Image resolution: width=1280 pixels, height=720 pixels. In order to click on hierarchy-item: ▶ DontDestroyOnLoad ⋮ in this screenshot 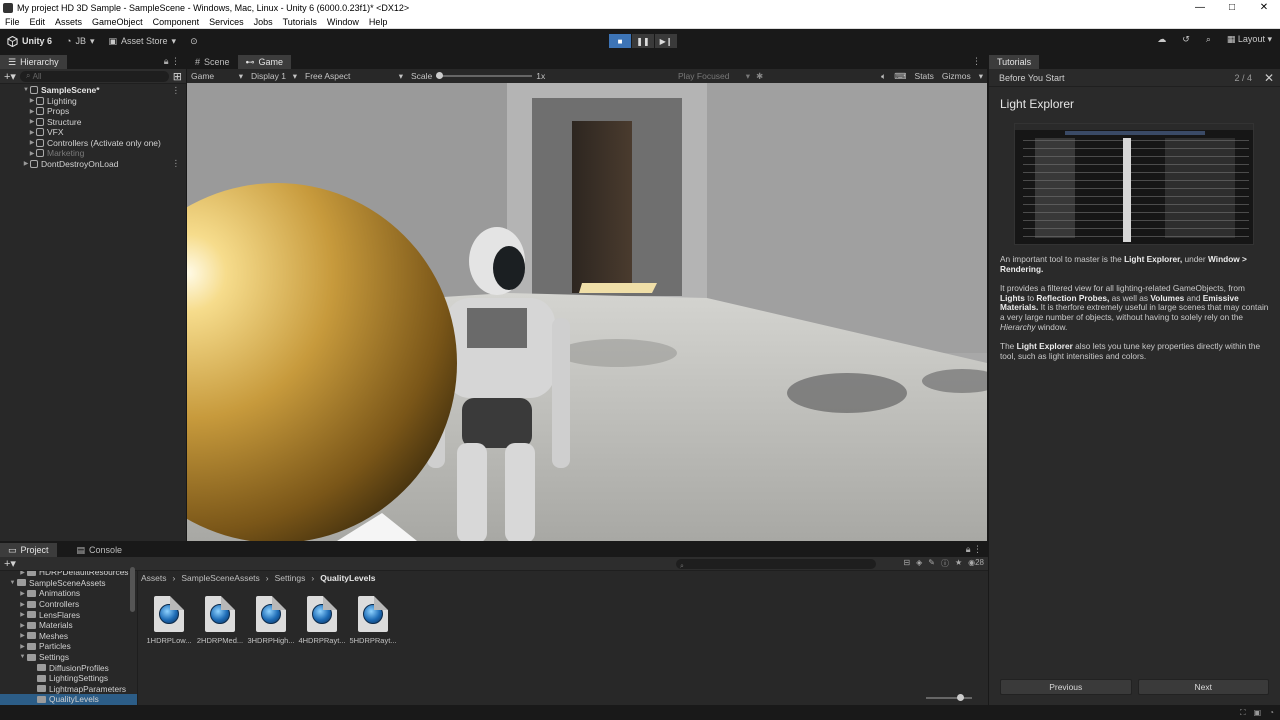, I will do `click(93, 164)`.